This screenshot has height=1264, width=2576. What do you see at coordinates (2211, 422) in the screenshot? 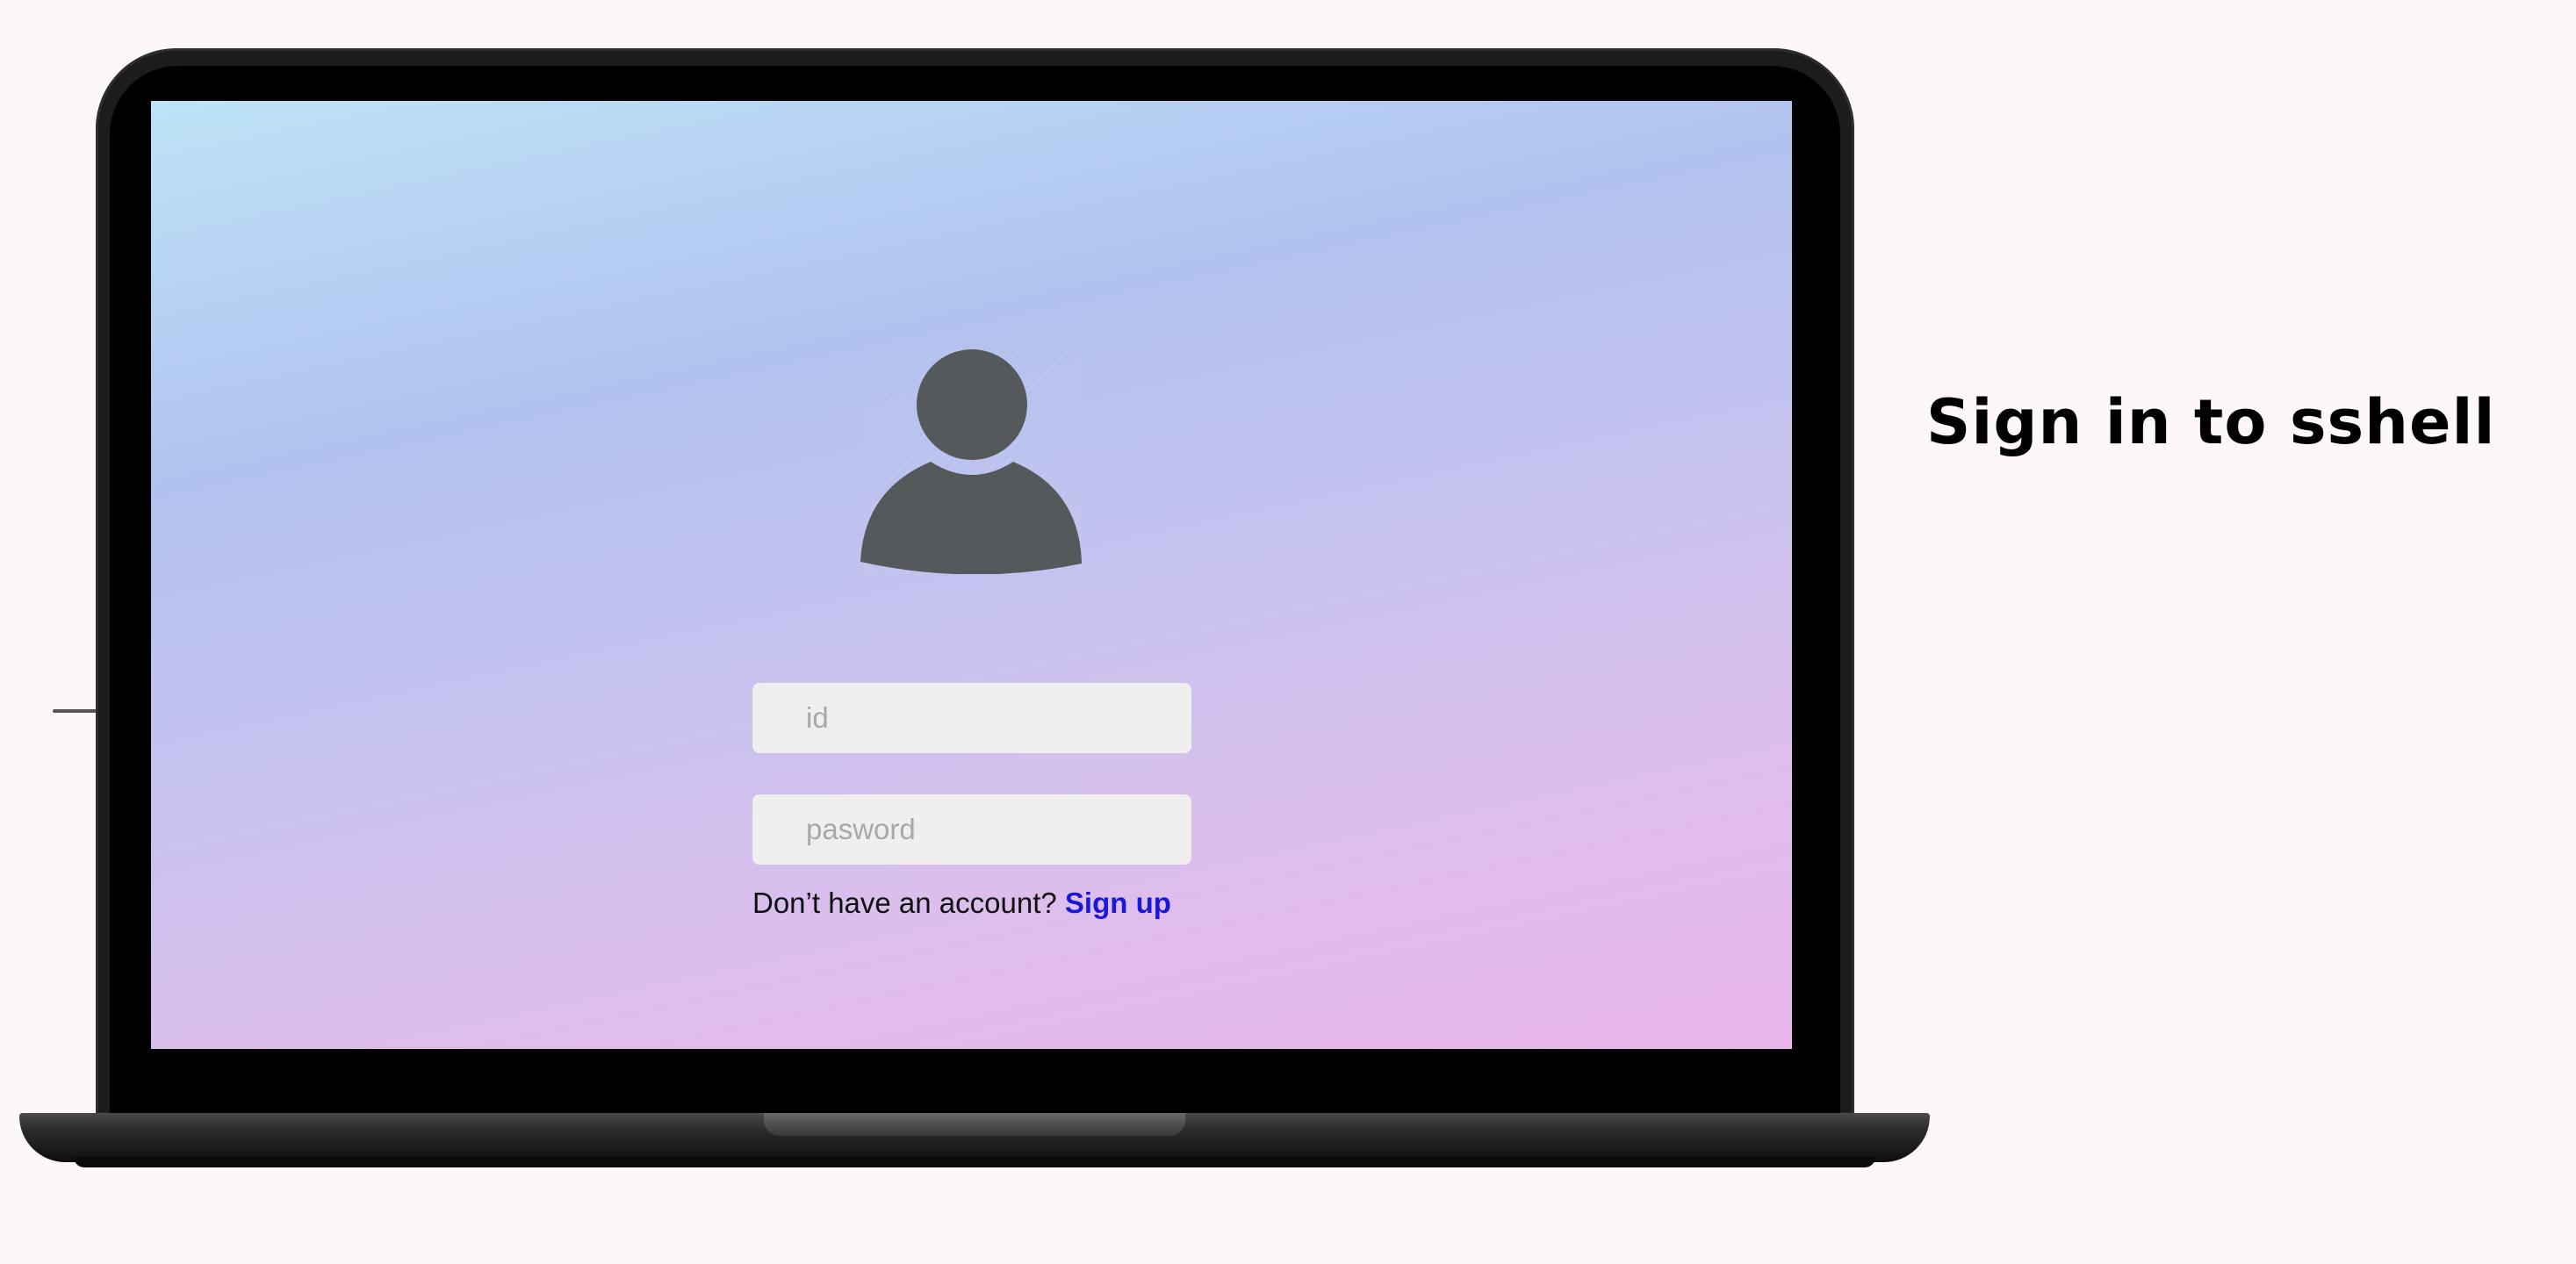
I see `page-title: Sign in to sshell` at bounding box center [2211, 422].